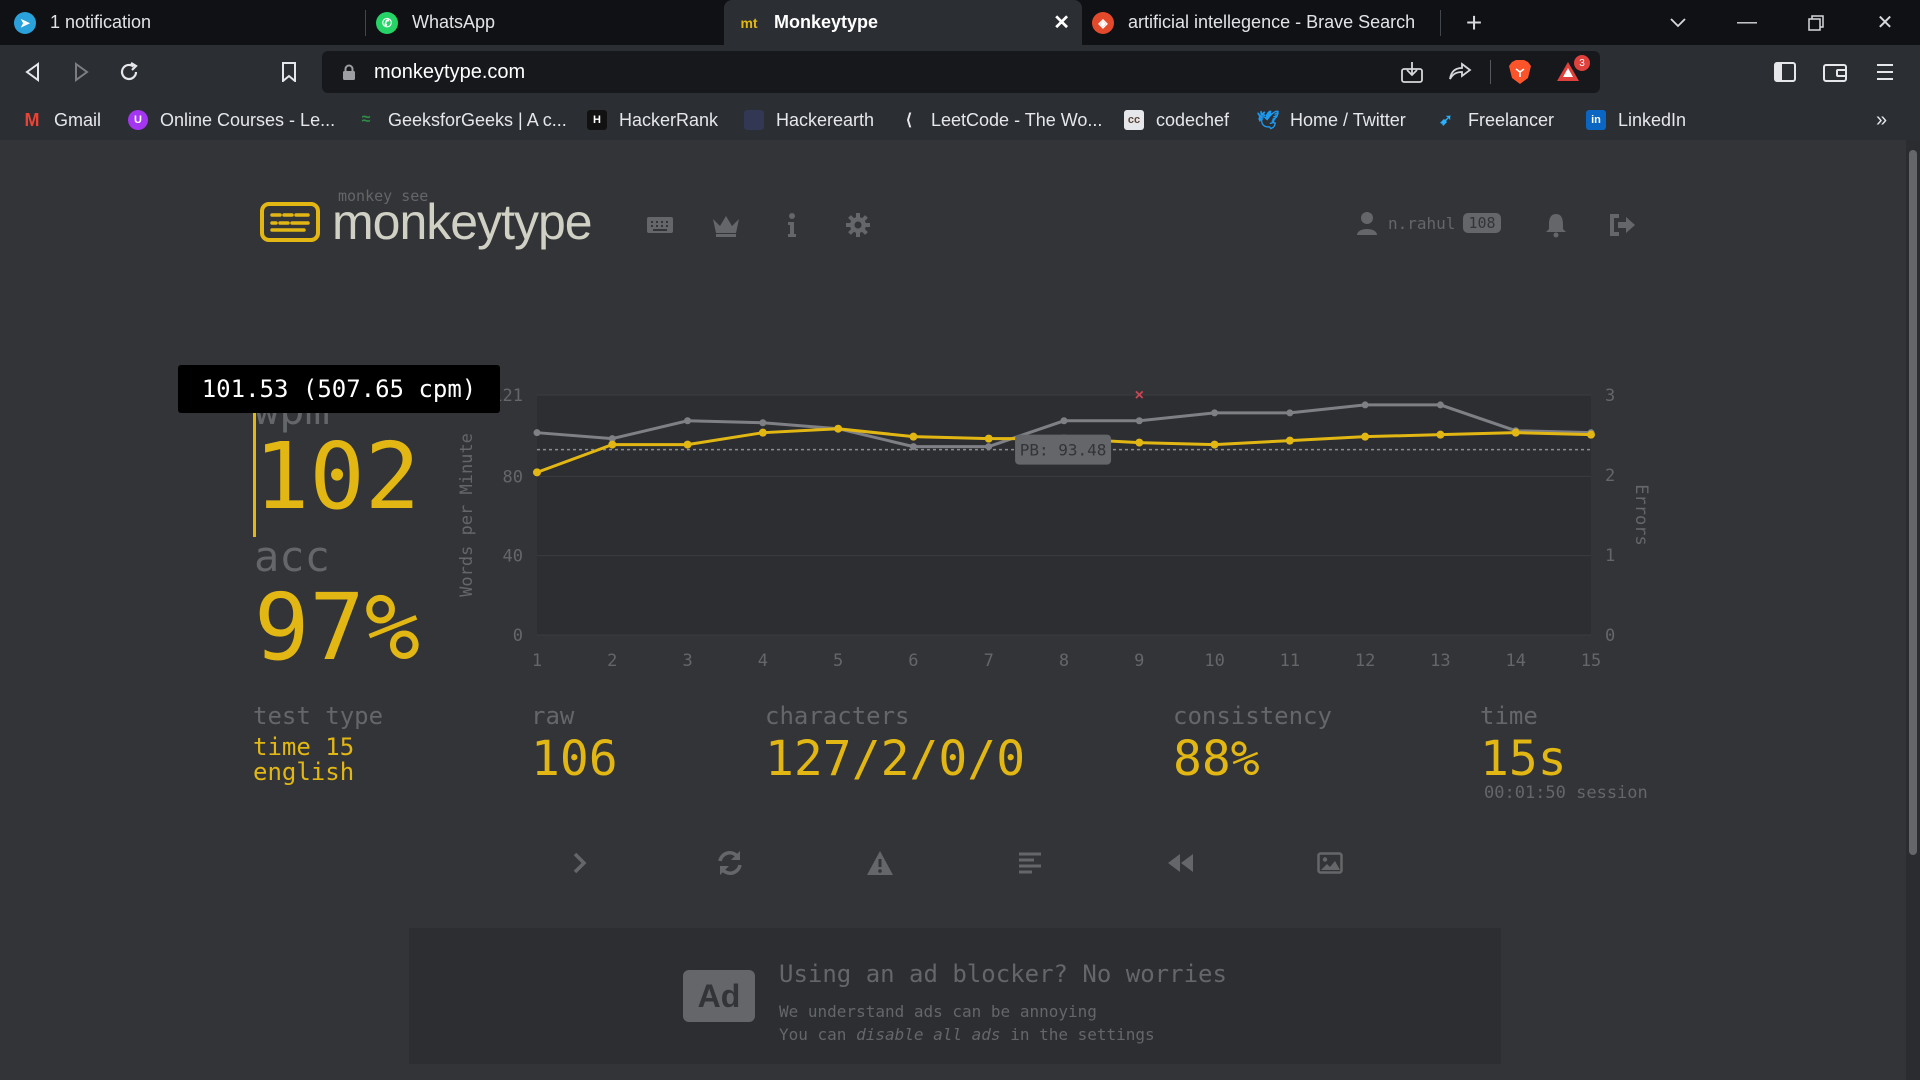 This screenshot has width=1920, height=1080. What do you see at coordinates (730, 863) in the screenshot?
I see `repeat-test-button` at bounding box center [730, 863].